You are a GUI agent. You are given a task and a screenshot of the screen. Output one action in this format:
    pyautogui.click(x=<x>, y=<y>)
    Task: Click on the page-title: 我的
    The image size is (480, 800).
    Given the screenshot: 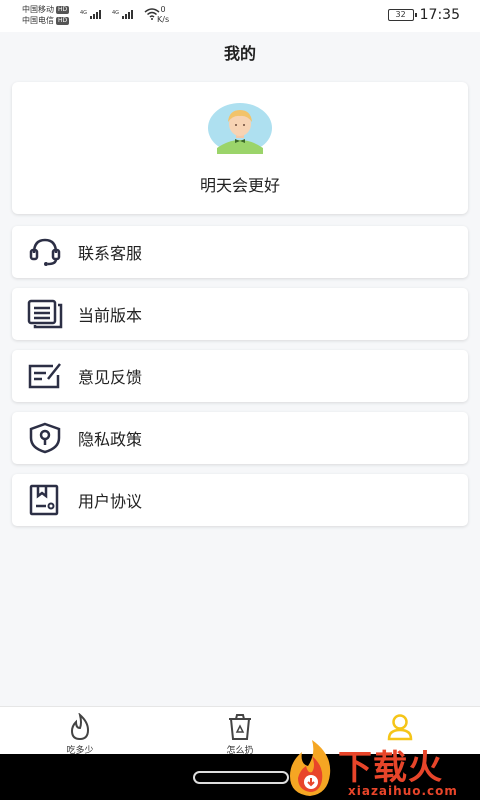 What is the action you would take?
    pyautogui.click(x=239, y=53)
    